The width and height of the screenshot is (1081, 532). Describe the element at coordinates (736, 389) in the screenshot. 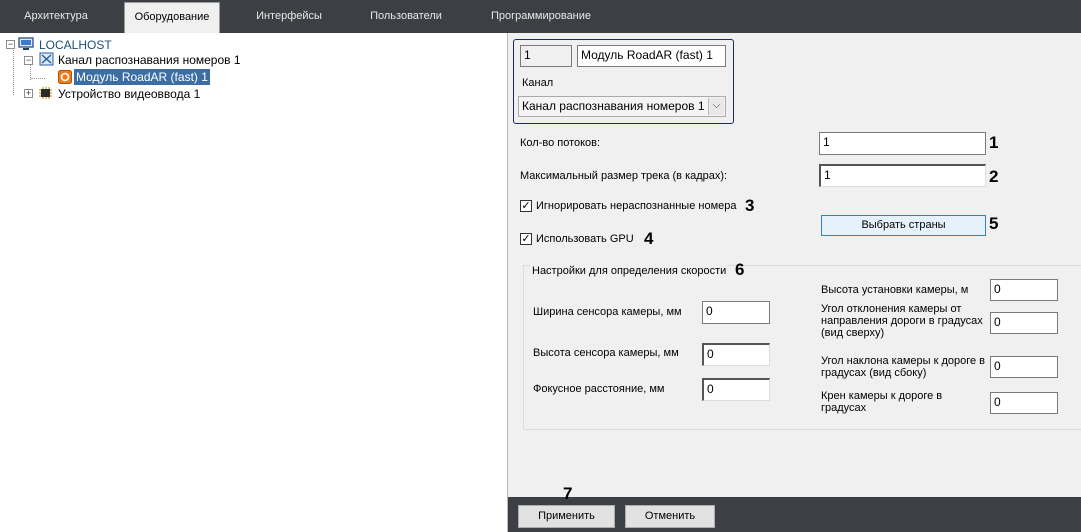

I see `focal-length-input: 0` at that location.